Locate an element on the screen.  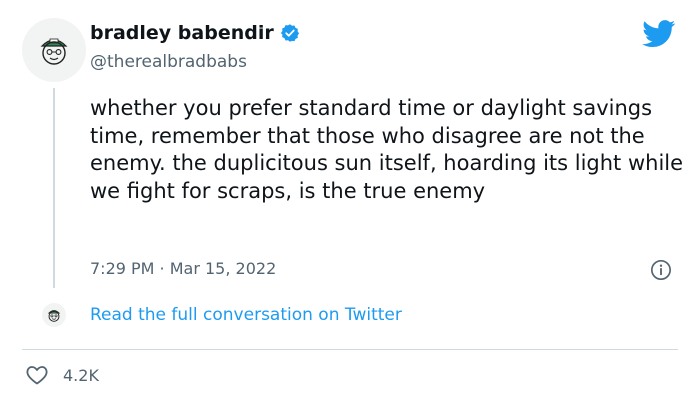
author-handle: @therealbradbabs is located at coordinates (168, 62).